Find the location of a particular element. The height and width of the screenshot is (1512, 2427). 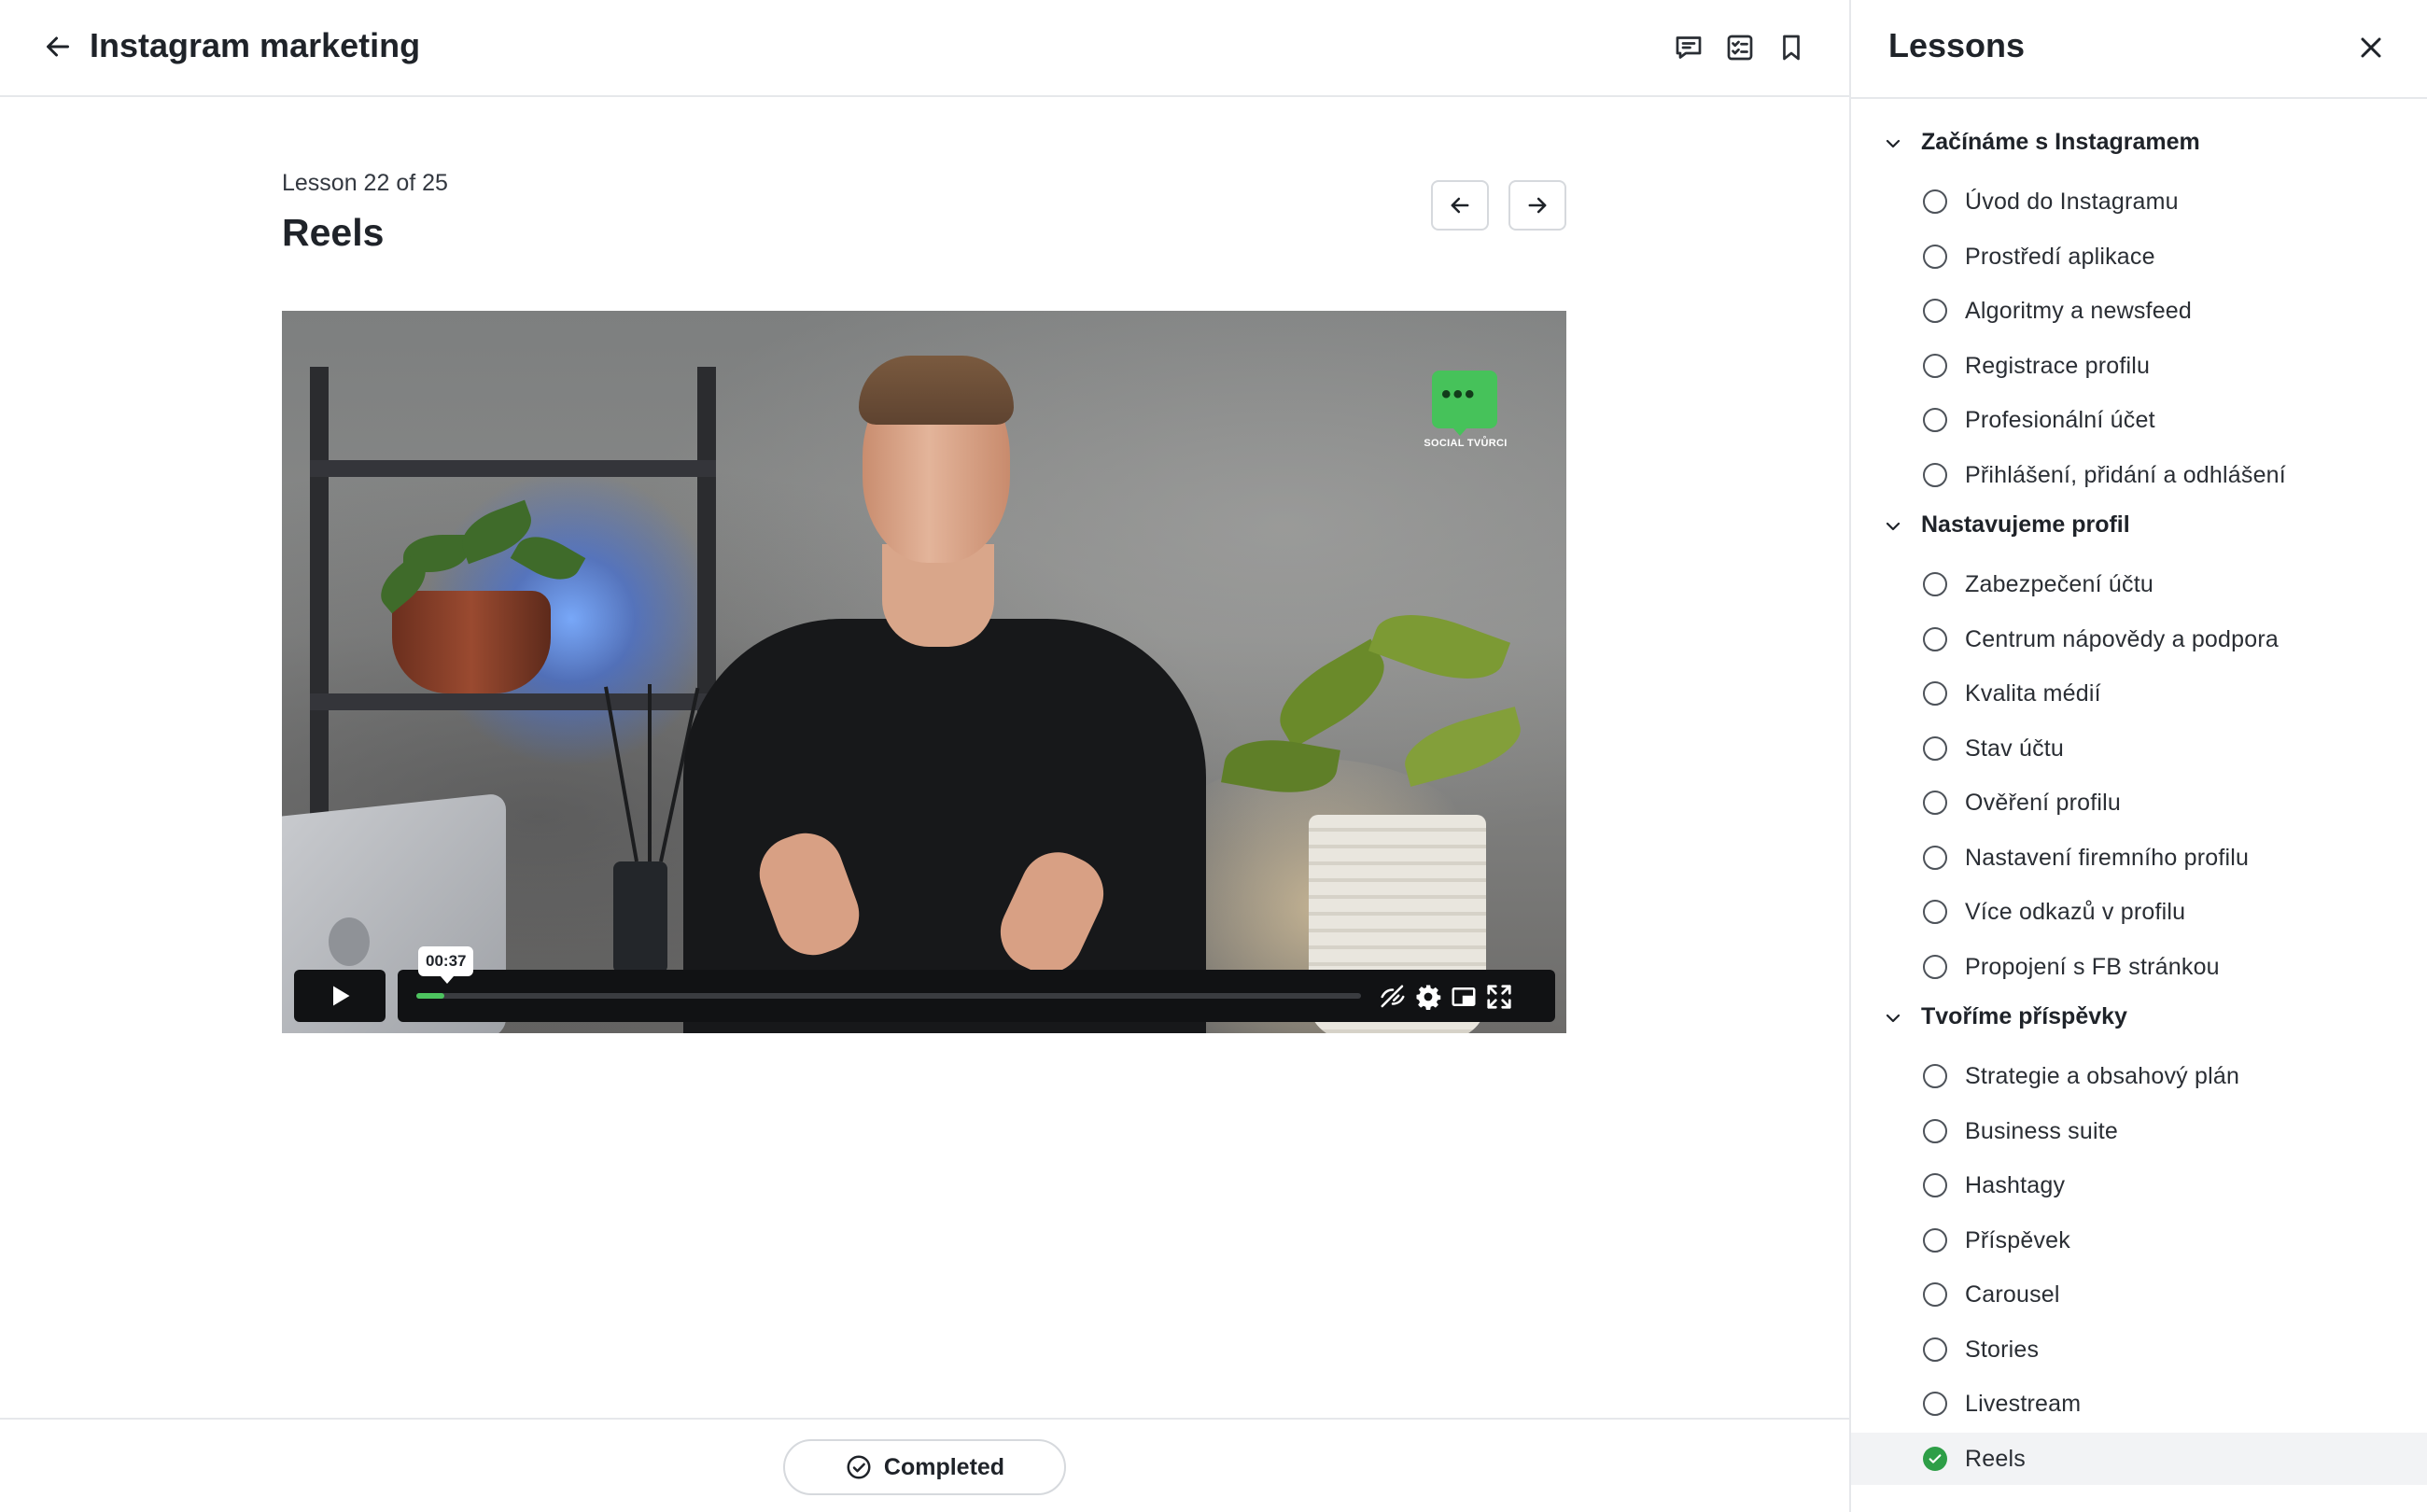

lesson-item: Nastavení firemního profilu is located at coordinates (2139, 858).